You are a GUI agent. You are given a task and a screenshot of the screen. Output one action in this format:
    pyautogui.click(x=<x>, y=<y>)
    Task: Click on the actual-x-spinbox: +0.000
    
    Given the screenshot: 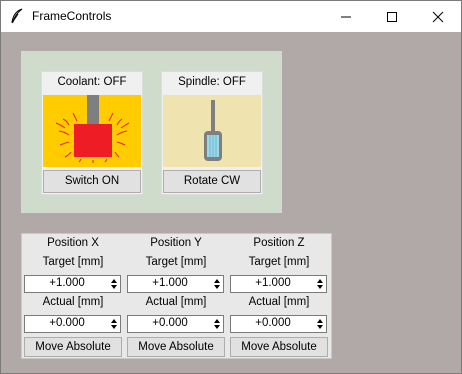 What is the action you would take?
    pyautogui.click(x=72, y=324)
    